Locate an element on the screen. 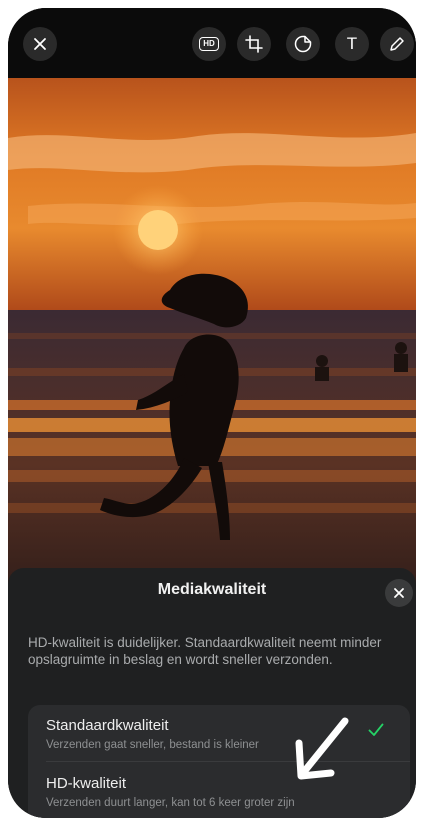  checkmark-icon is located at coordinates (376, 729).